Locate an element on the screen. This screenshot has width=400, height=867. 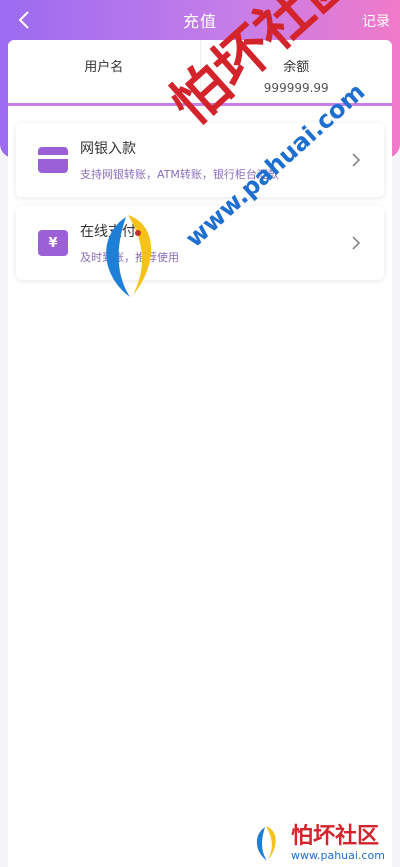
balance-column: 余额 999999.99 is located at coordinates (296, 71).